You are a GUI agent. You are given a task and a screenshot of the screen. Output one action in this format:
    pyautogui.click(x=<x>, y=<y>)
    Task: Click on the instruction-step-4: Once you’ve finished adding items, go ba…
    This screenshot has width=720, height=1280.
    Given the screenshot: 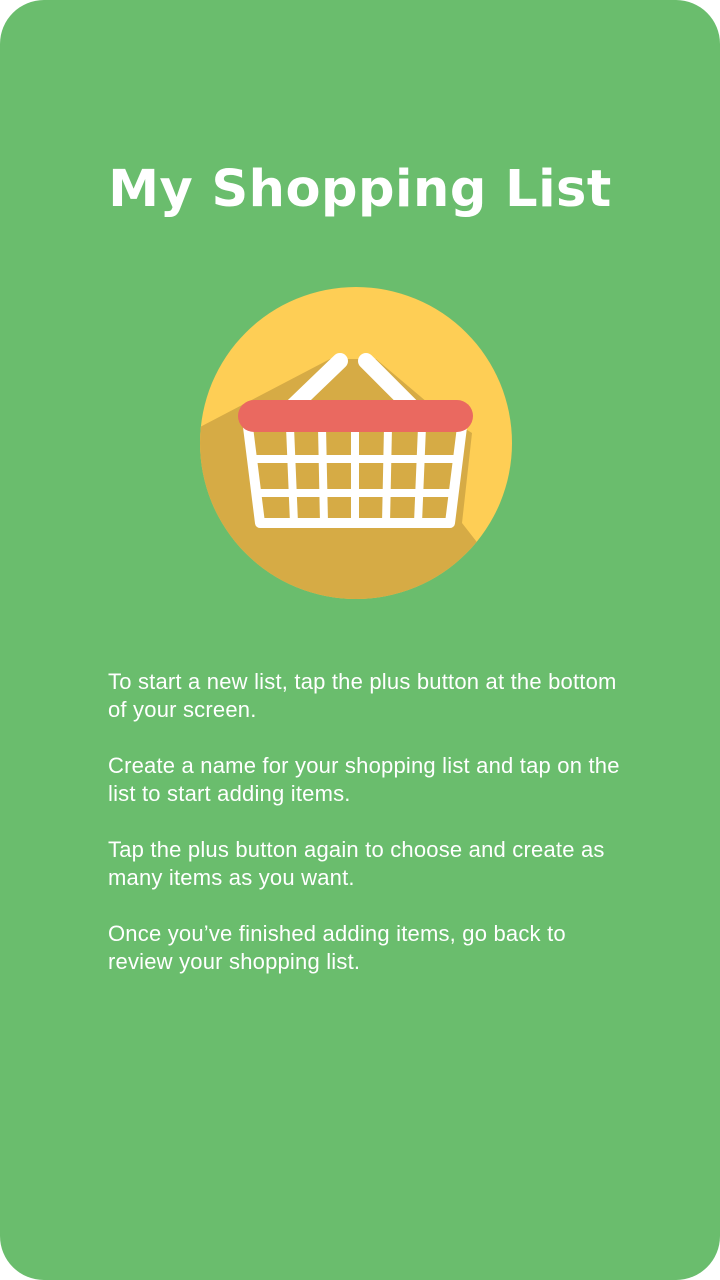 What is the action you would take?
    pyautogui.click(x=337, y=947)
    